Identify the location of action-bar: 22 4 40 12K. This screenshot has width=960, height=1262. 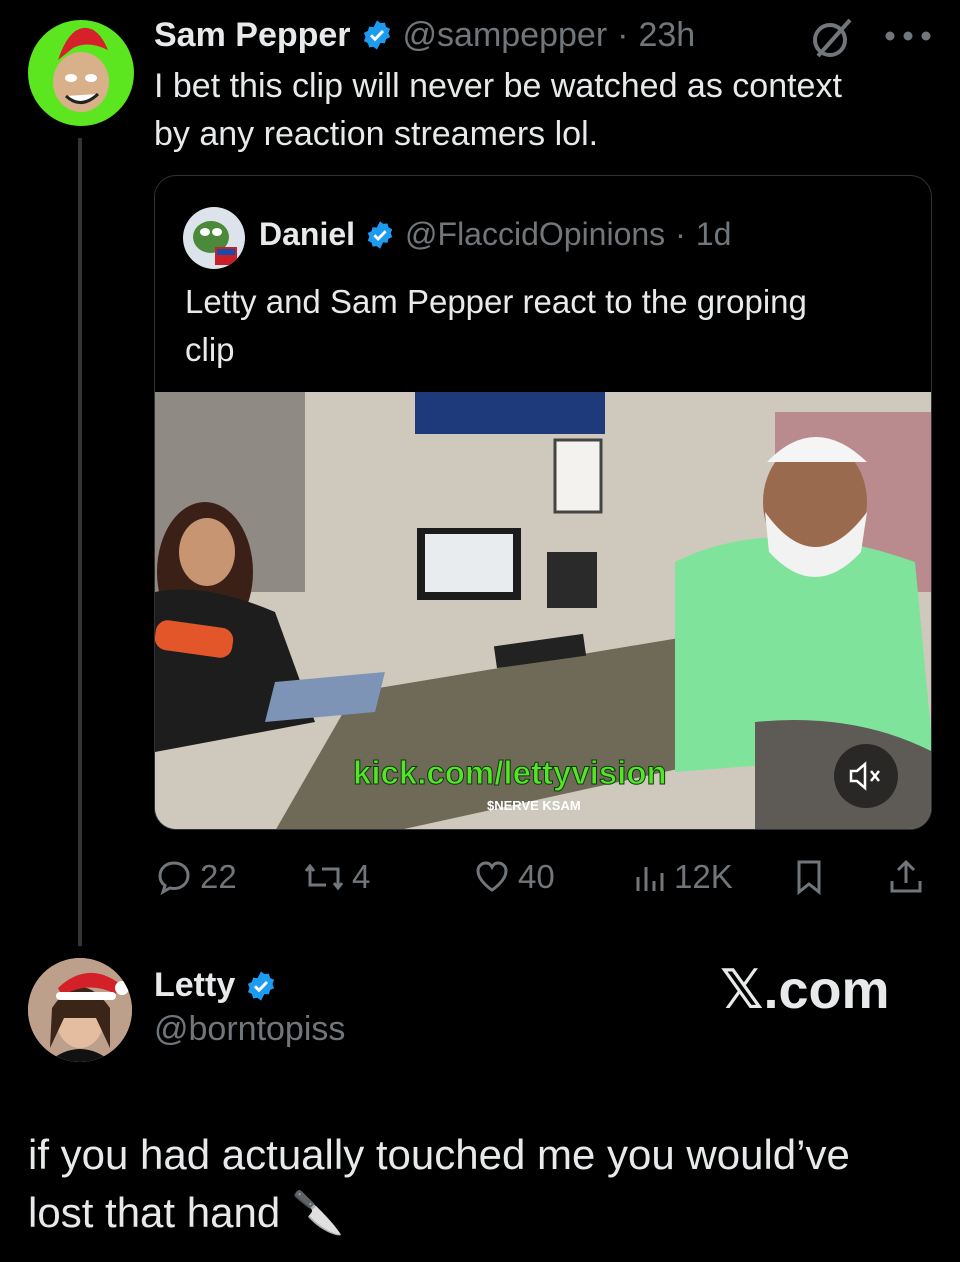
(544, 877).